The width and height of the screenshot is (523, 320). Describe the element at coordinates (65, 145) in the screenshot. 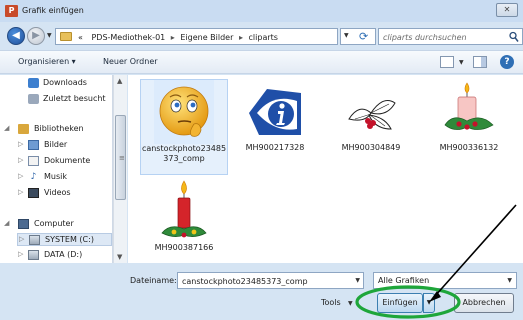

I see `nav-item-pictures: ▷ Bilder` at that location.